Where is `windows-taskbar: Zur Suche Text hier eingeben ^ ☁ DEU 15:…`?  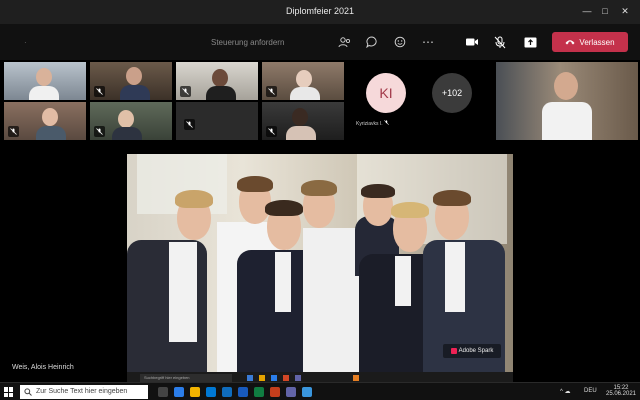 windows-taskbar: Zur Suche Text hier eingeben ^ ☁ DEU 15:… is located at coordinates (320, 391).